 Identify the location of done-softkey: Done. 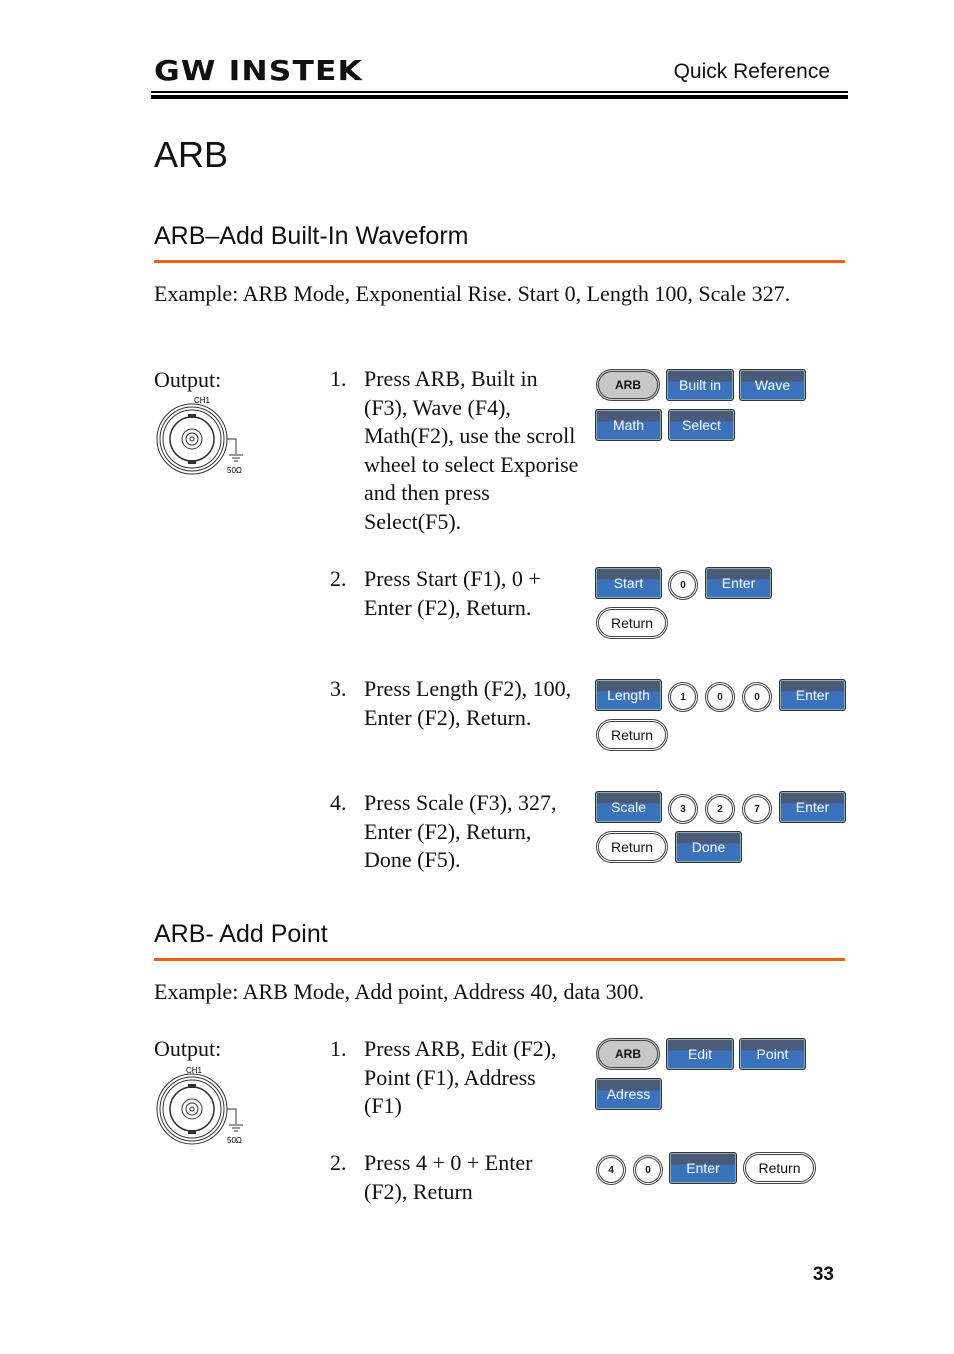
(708, 847).